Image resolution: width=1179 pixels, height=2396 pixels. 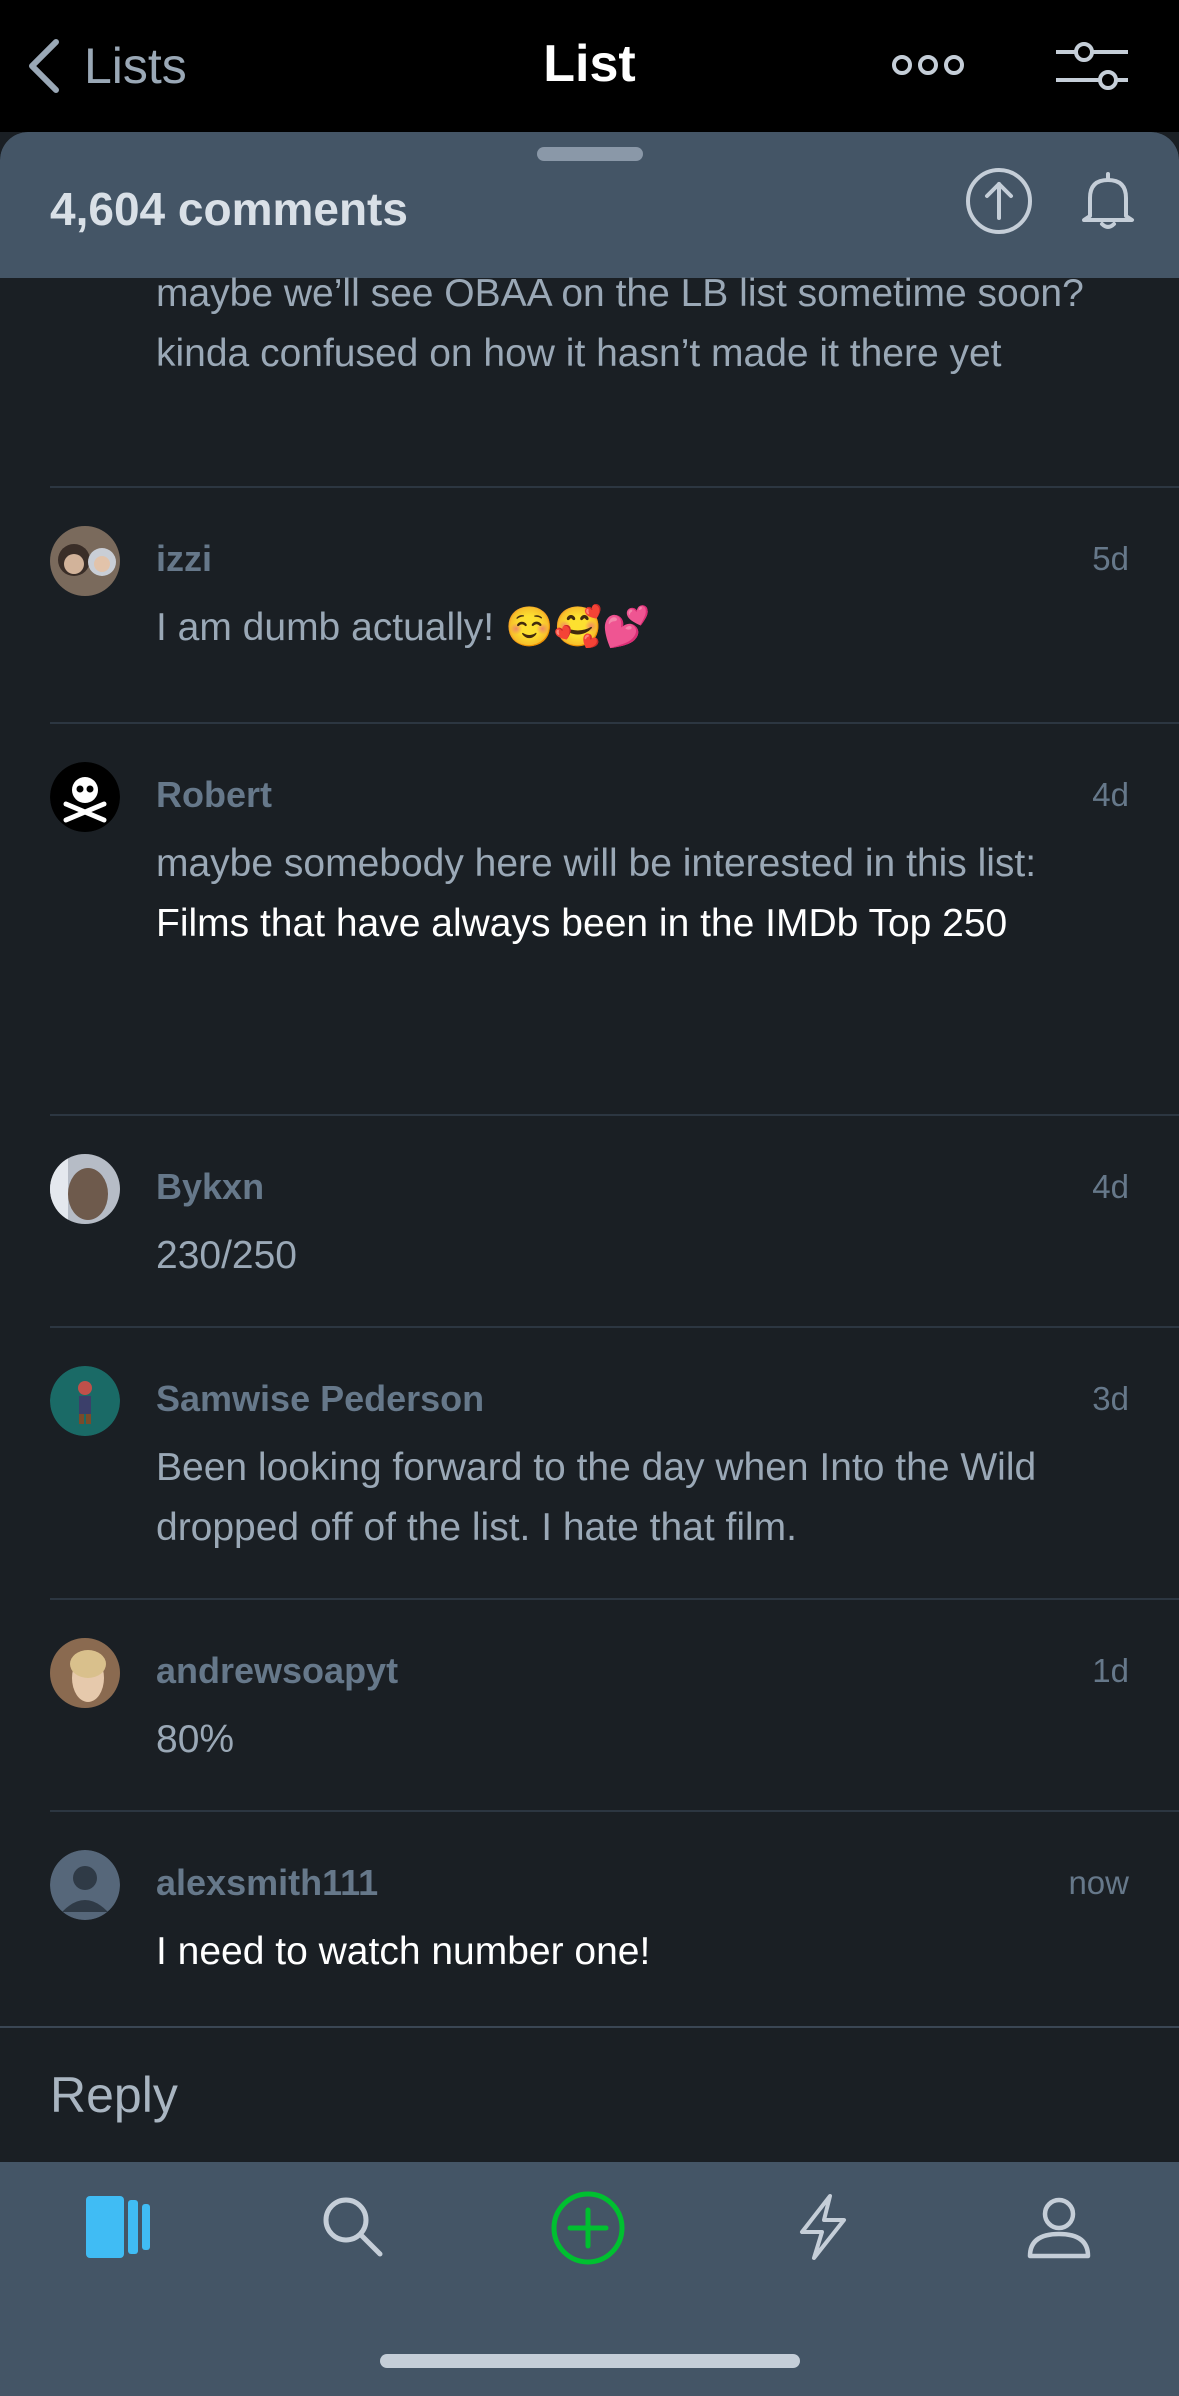 What do you see at coordinates (210, 1187) in the screenshot?
I see `comment-author: Bykxn` at bounding box center [210, 1187].